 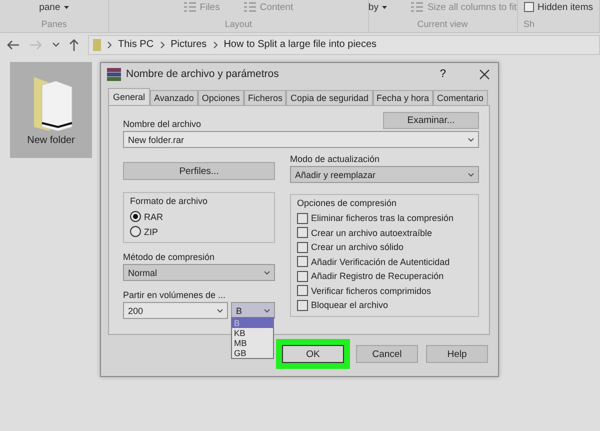 I want to click on tab: Avanzado, so click(x=174, y=97).